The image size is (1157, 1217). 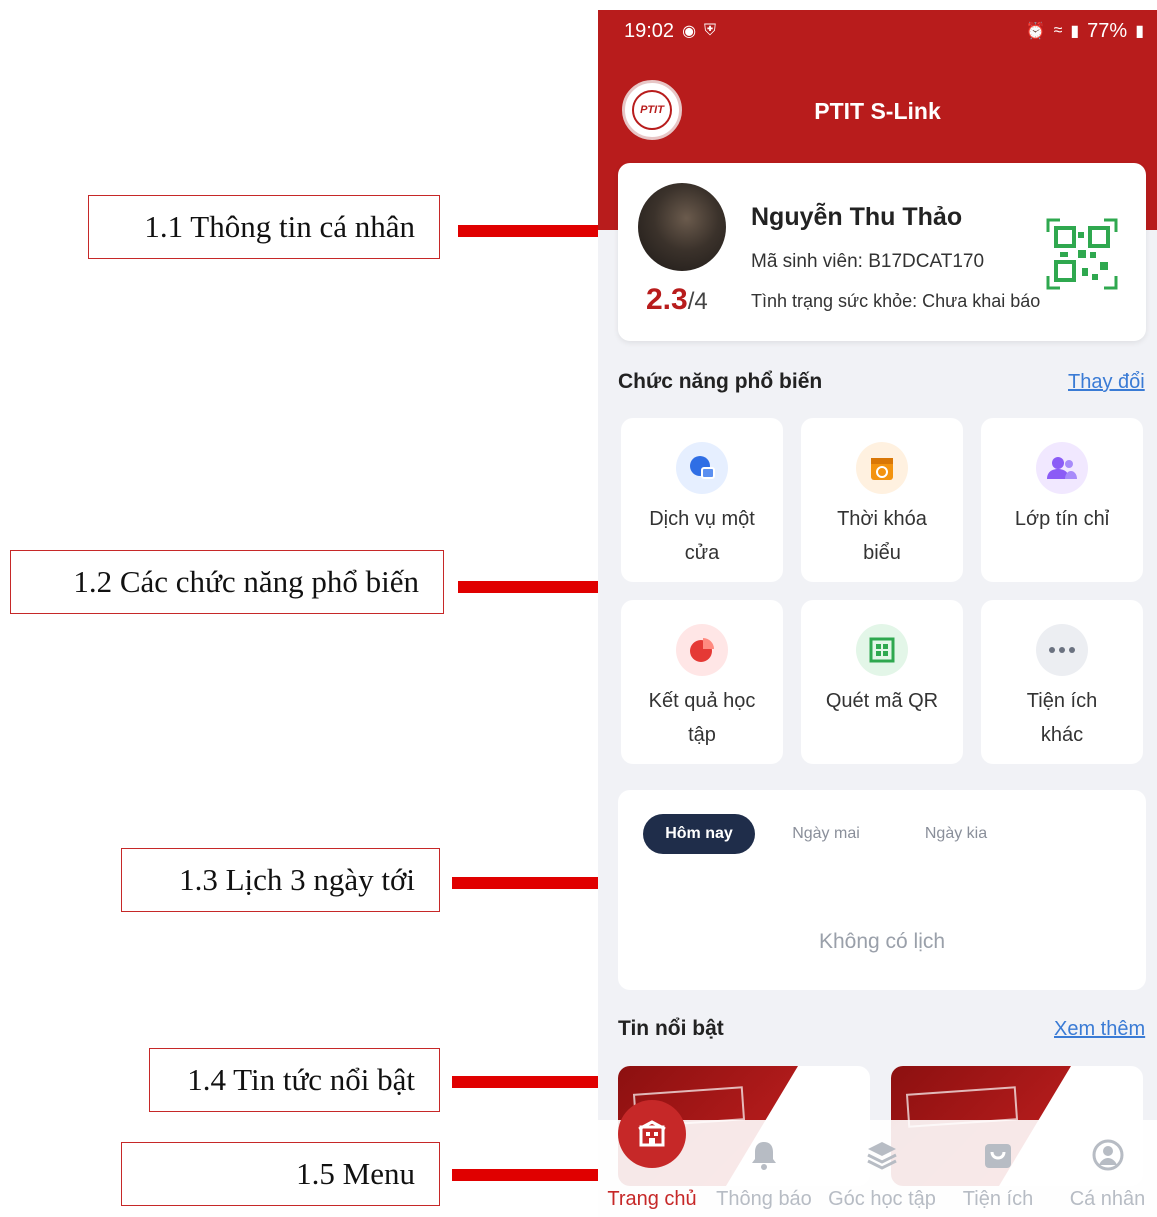 I want to click on home-icon, so click(x=652, y=1134).